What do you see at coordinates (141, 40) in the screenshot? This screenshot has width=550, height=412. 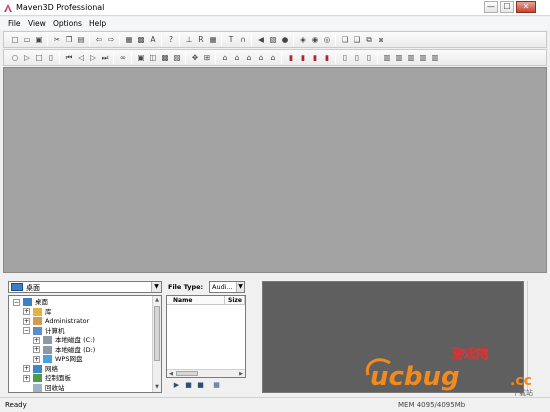 I see `material-icon: ▩` at bounding box center [141, 40].